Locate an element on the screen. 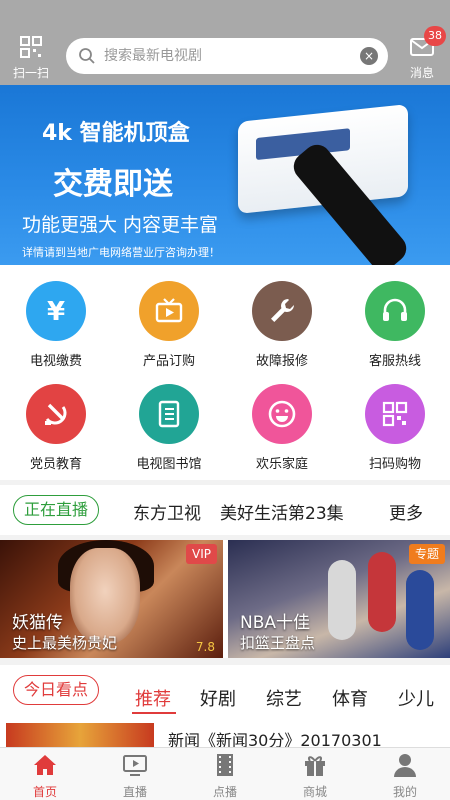 This screenshot has height=800, width=450. news-item: 新闻《新闻30分》20170301 is located at coordinates (225, 731).